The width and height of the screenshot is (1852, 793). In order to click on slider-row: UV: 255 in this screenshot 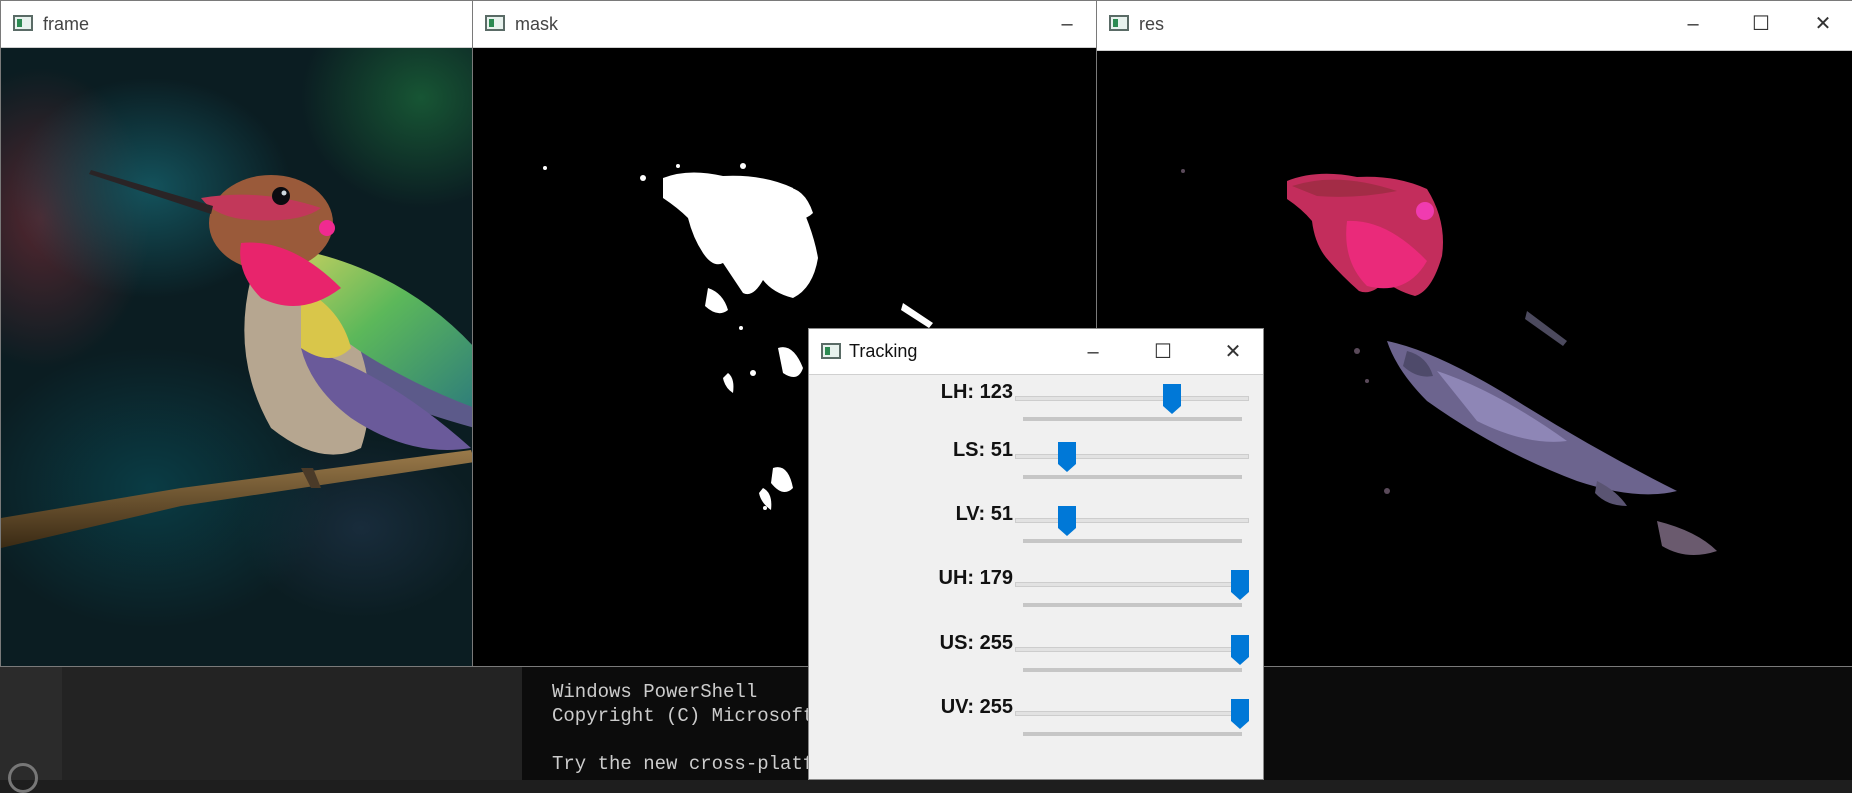, I will do `click(1036, 726)`.